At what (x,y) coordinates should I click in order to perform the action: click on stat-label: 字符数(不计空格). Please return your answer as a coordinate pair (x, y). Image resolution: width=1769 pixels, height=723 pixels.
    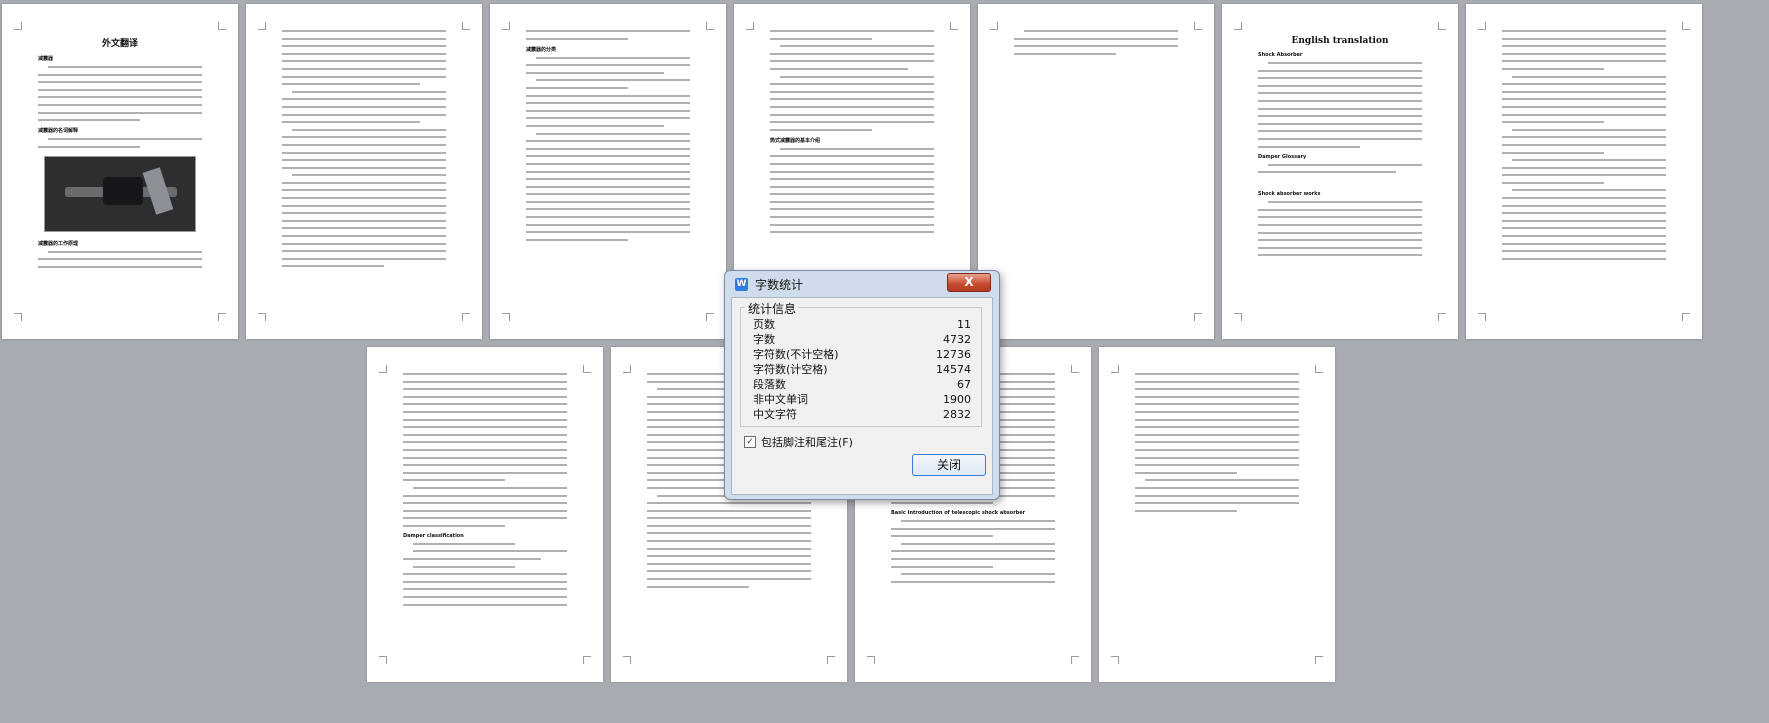
    Looking at the image, I should click on (796, 354).